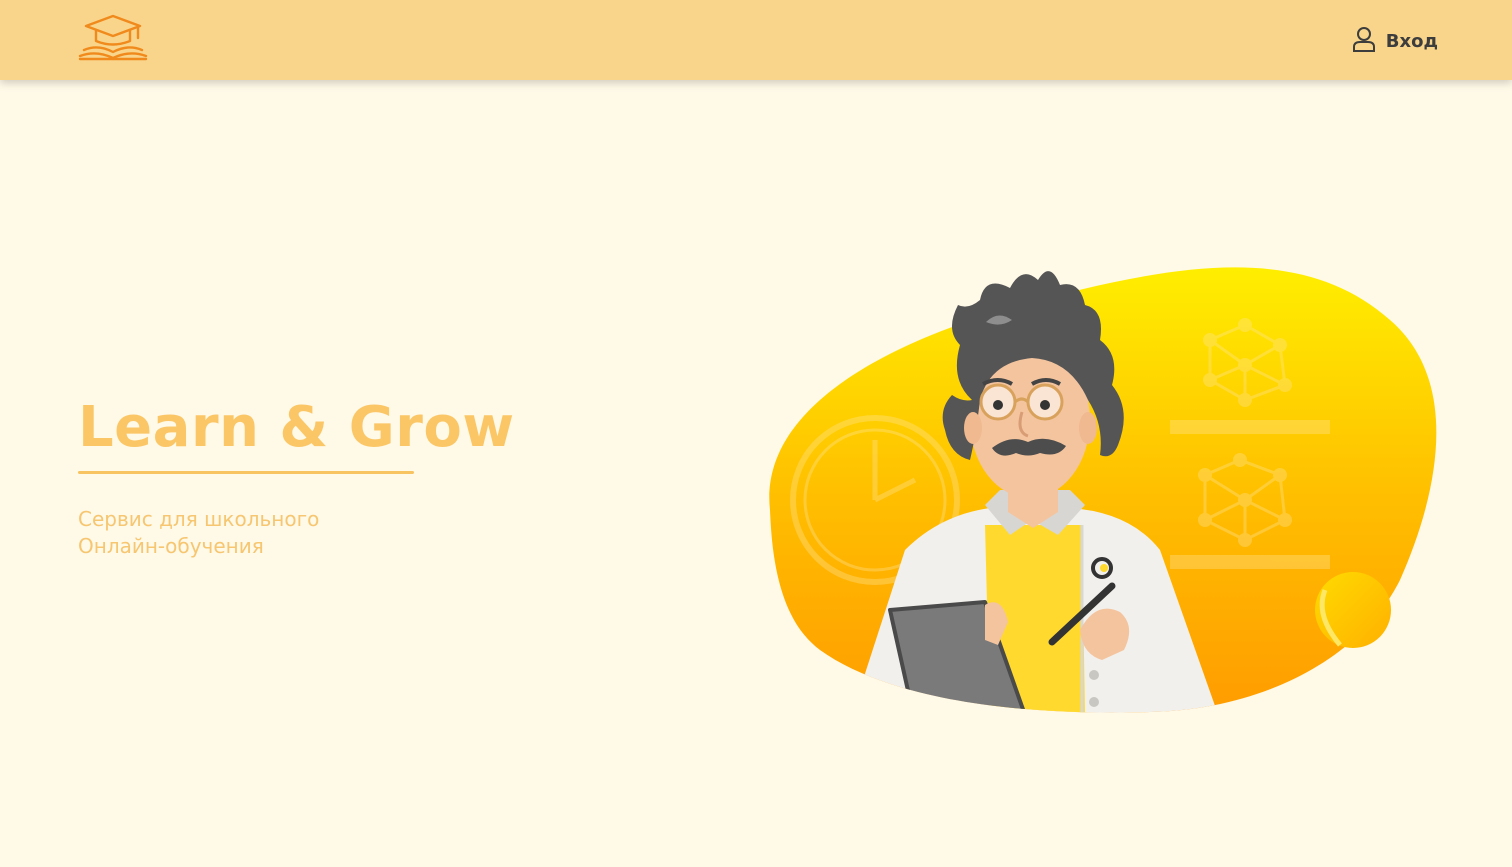 This screenshot has height=867, width=1512. What do you see at coordinates (199, 519) in the screenshot?
I see `subtitle-line-1: Сервис для школьного` at bounding box center [199, 519].